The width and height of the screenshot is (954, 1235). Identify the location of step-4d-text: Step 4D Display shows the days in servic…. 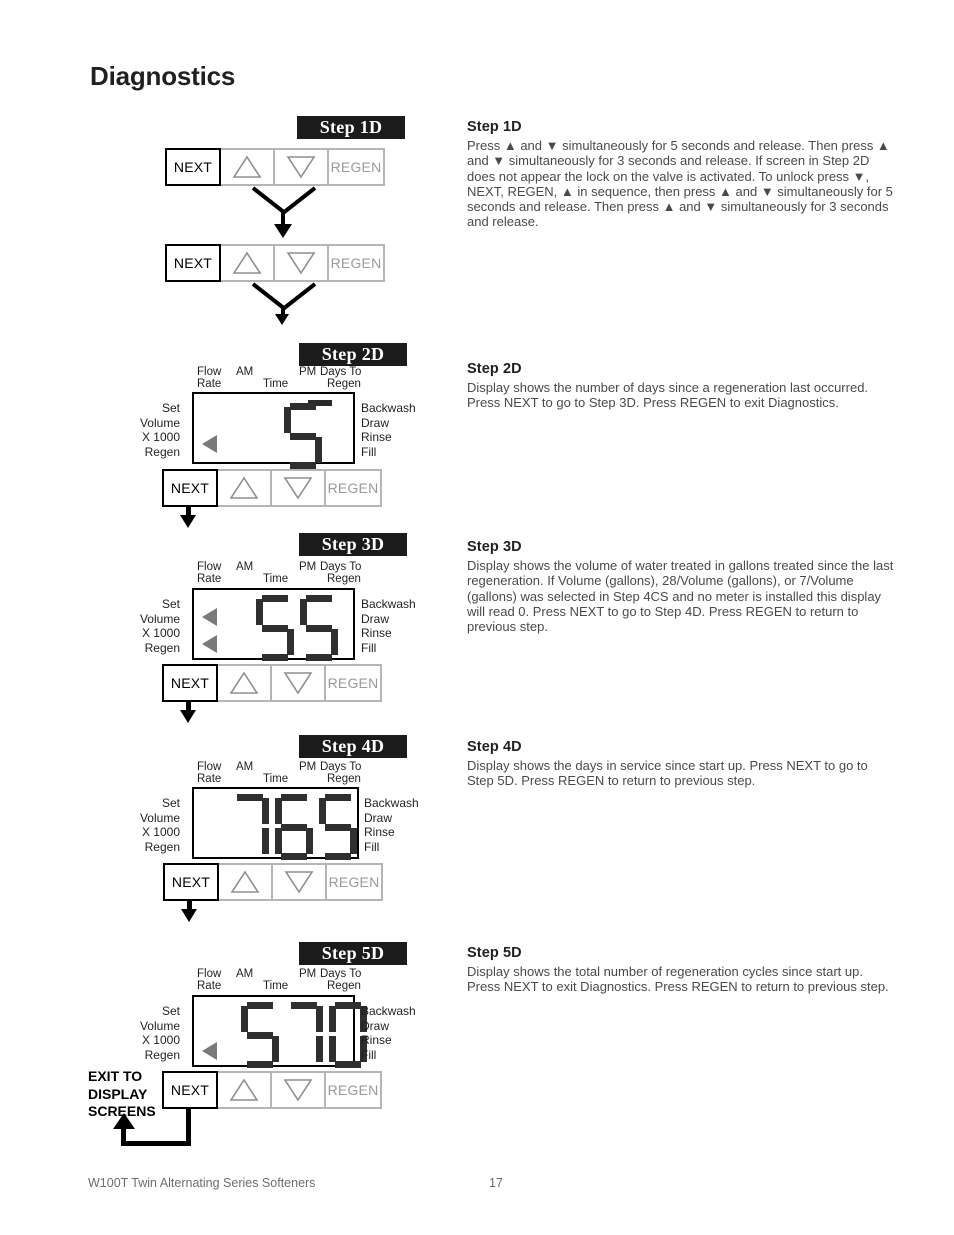
(682, 764).